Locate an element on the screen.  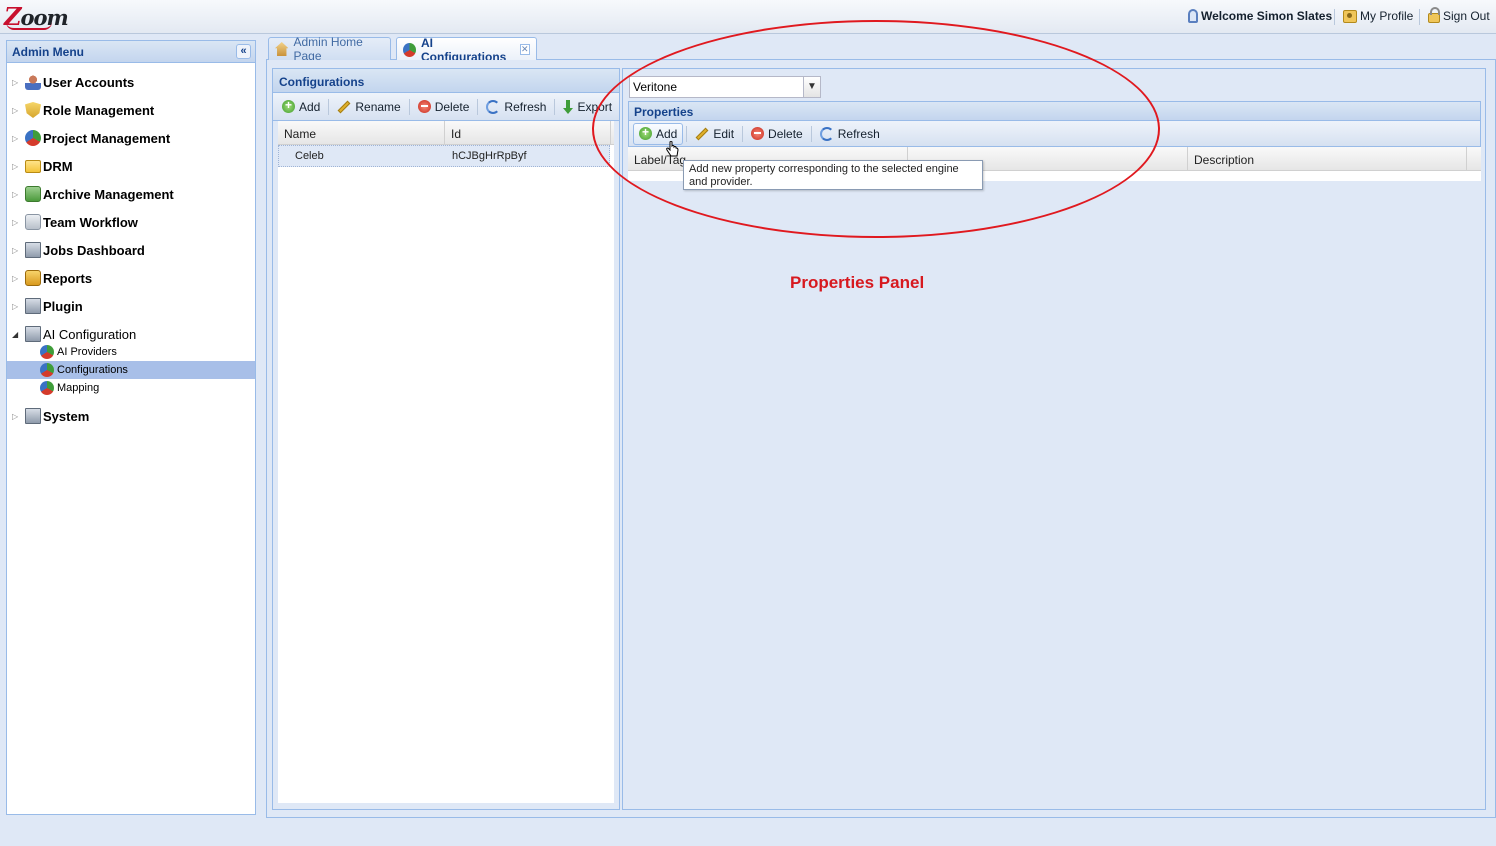
menu-item-label: DRM is located at coordinates (58, 166).